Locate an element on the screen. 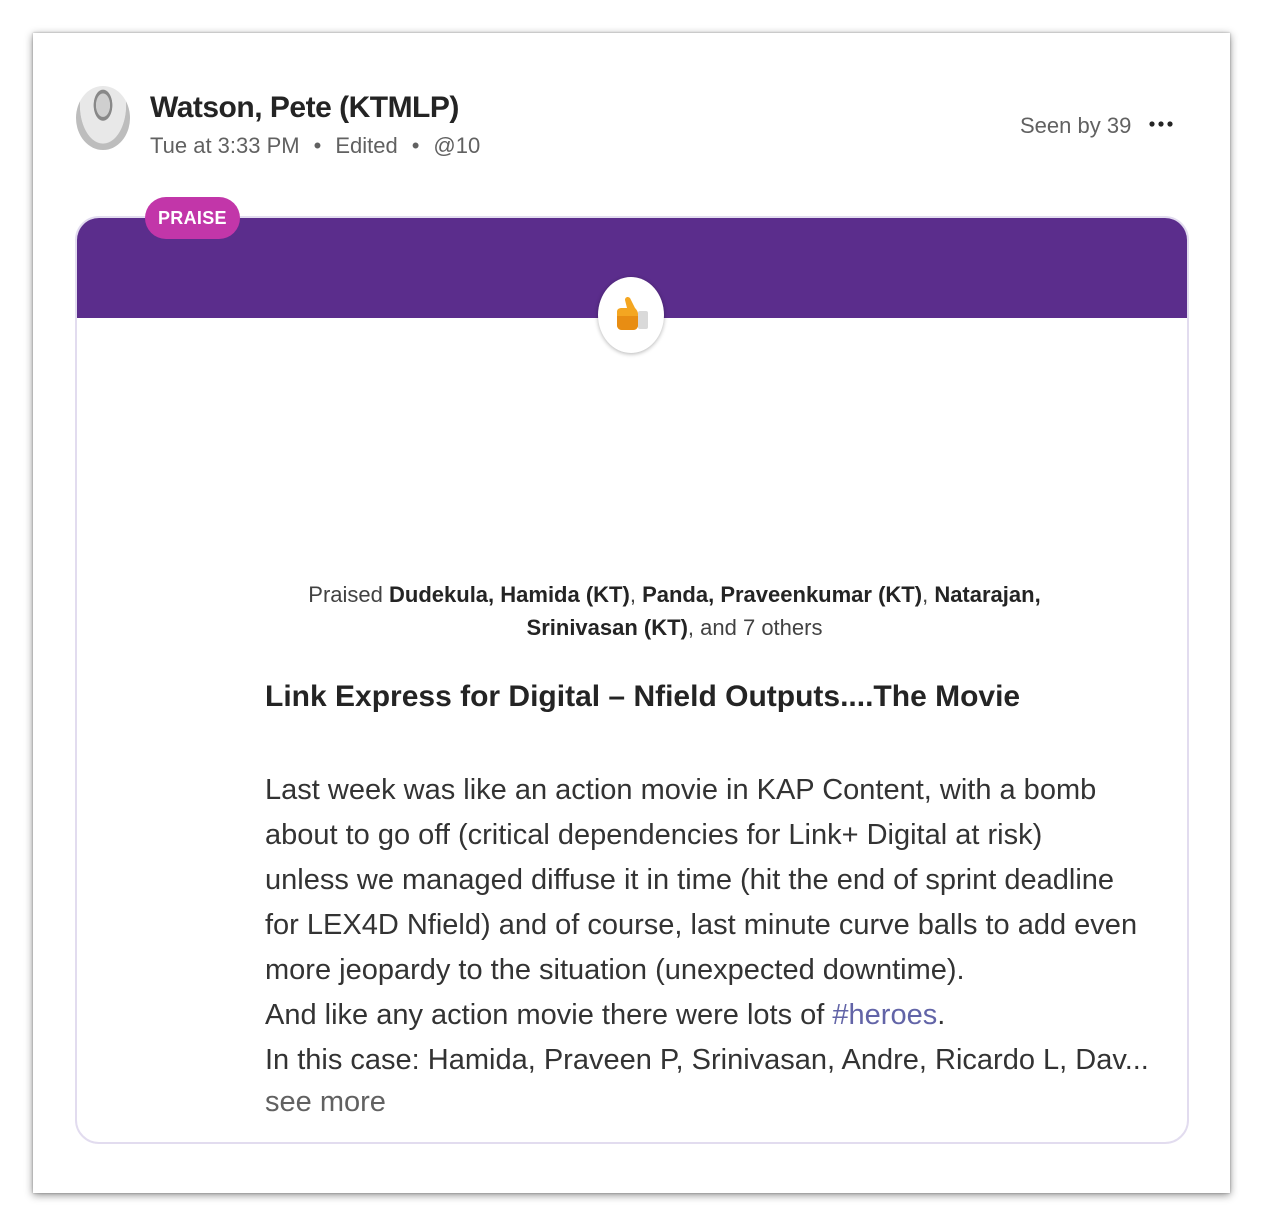  post-time: Tue at 3:33 PM is located at coordinates (225, 145).